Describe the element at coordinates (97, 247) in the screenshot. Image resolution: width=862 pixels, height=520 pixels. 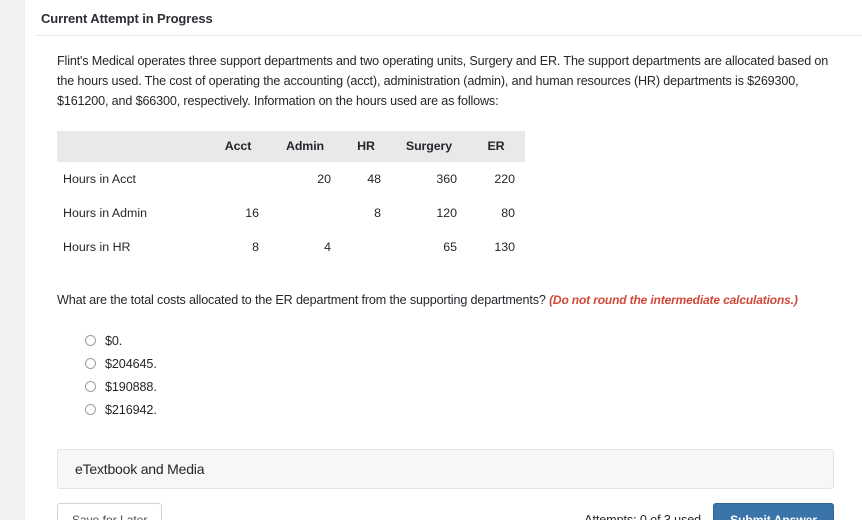
I see `row-label-hours-in-hr: Hours in HR` at that location.